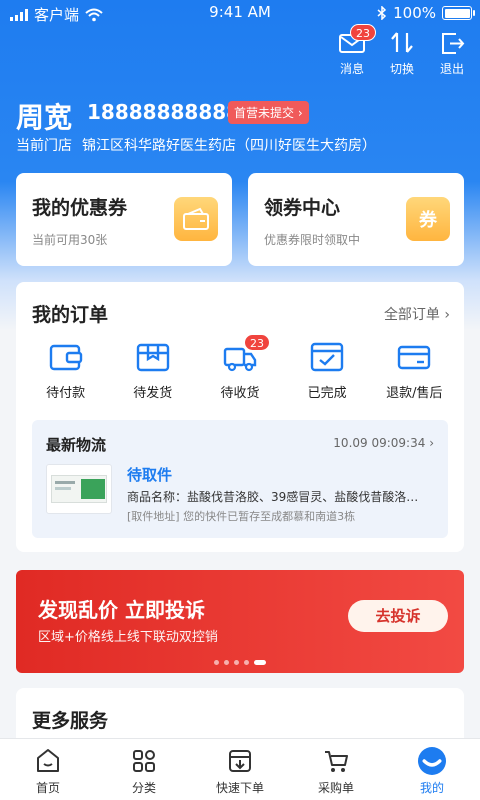  I want to click on bottom-tab-bar: 首页 分类 快速下单 采购单 我的, so click(240, 769).